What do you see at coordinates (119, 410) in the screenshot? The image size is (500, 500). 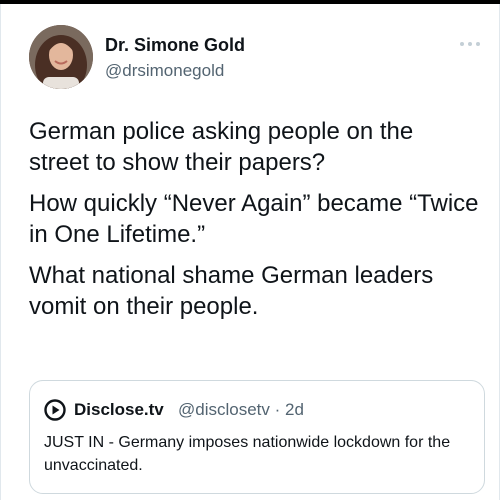 I see `quoted-author-name: Disclose.tv` at bounding box center [119, 410].